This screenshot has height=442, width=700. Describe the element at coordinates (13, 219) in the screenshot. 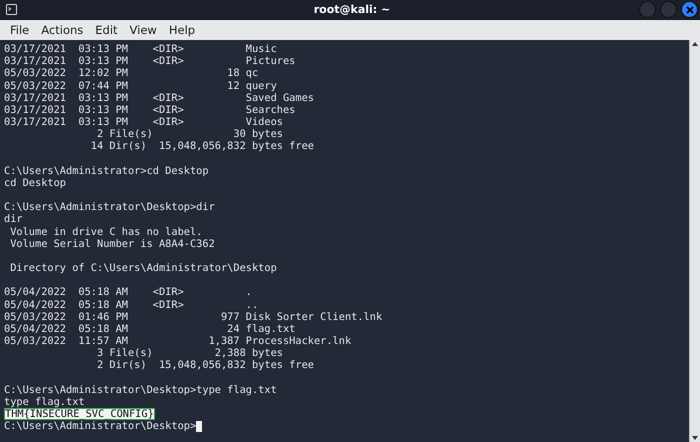

I see `terminal-line: dir` at that location.